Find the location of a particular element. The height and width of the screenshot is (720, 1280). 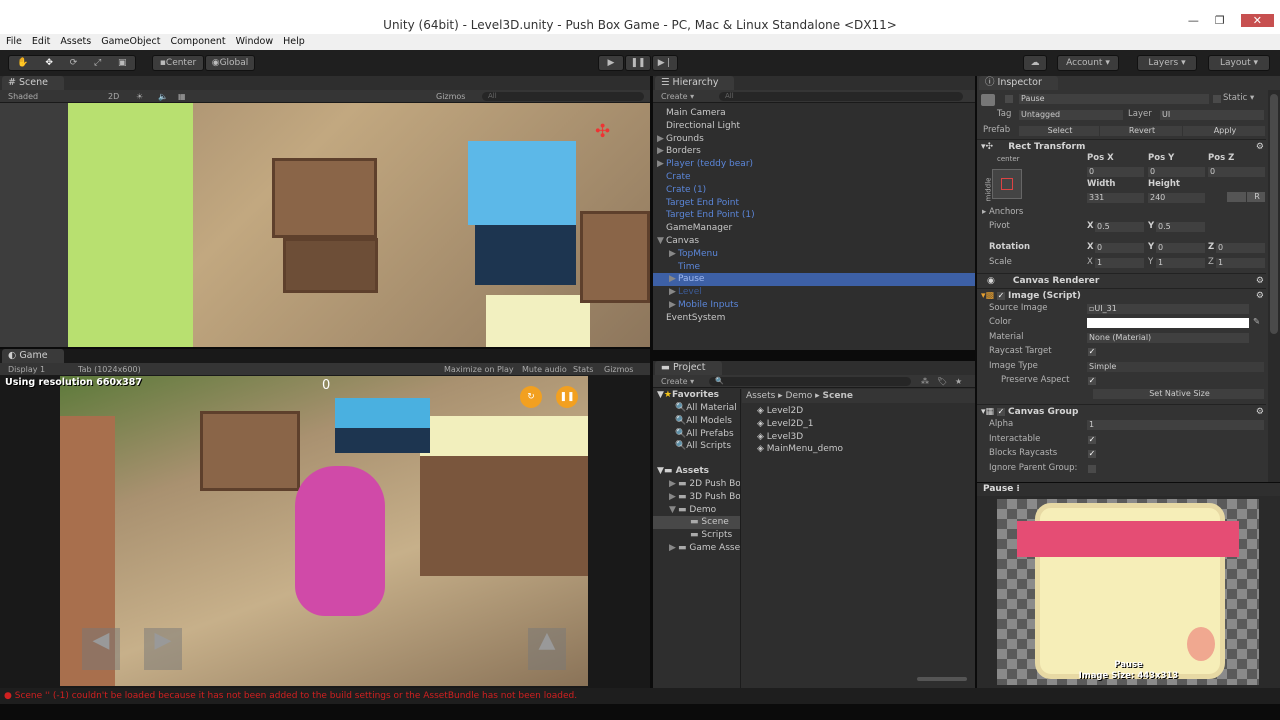

prefab-revert-button: Revert is located at coordinates (1141, 131).